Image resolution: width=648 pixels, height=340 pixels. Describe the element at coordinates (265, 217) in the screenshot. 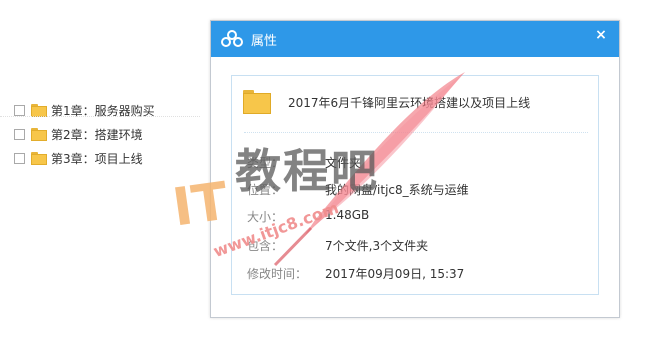

I see `property-label: 大小：` at that location.